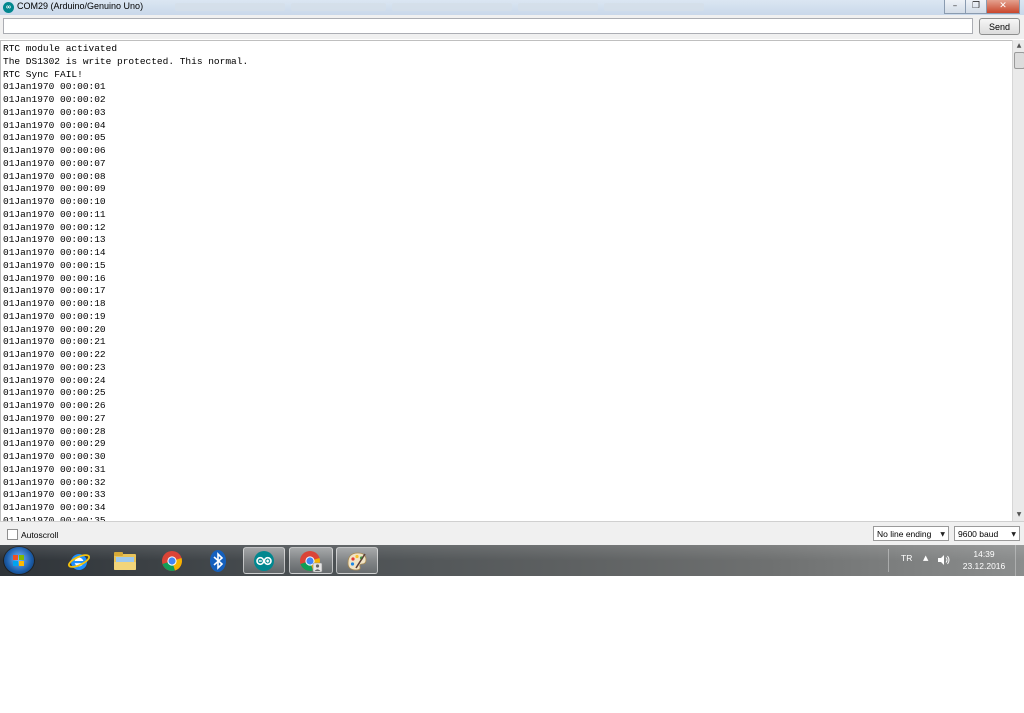 The width and height of the screenshot is (1024, 713). What do you see at coordinates (54, 507) in the screenshot?
I see `serial-output-line: 01Jan1970 00:00:34` at bounding box center [54, 507].